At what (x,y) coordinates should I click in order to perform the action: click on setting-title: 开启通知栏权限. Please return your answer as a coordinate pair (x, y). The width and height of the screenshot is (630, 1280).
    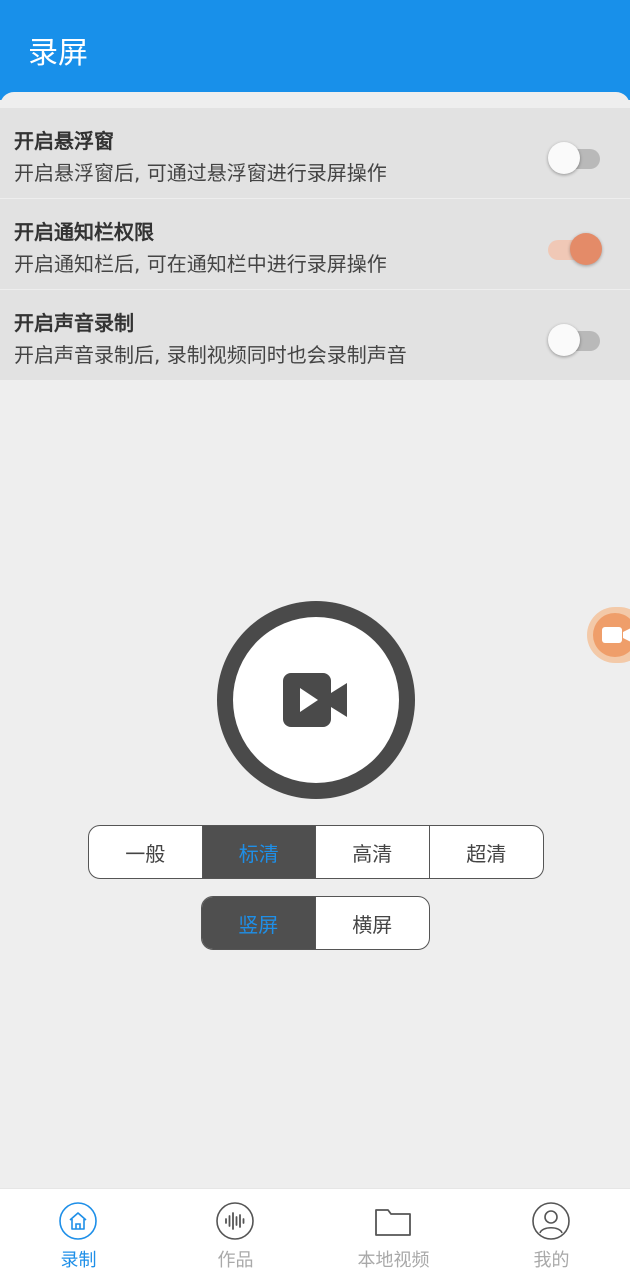
    Looking at the image, I should click on (84, 232).